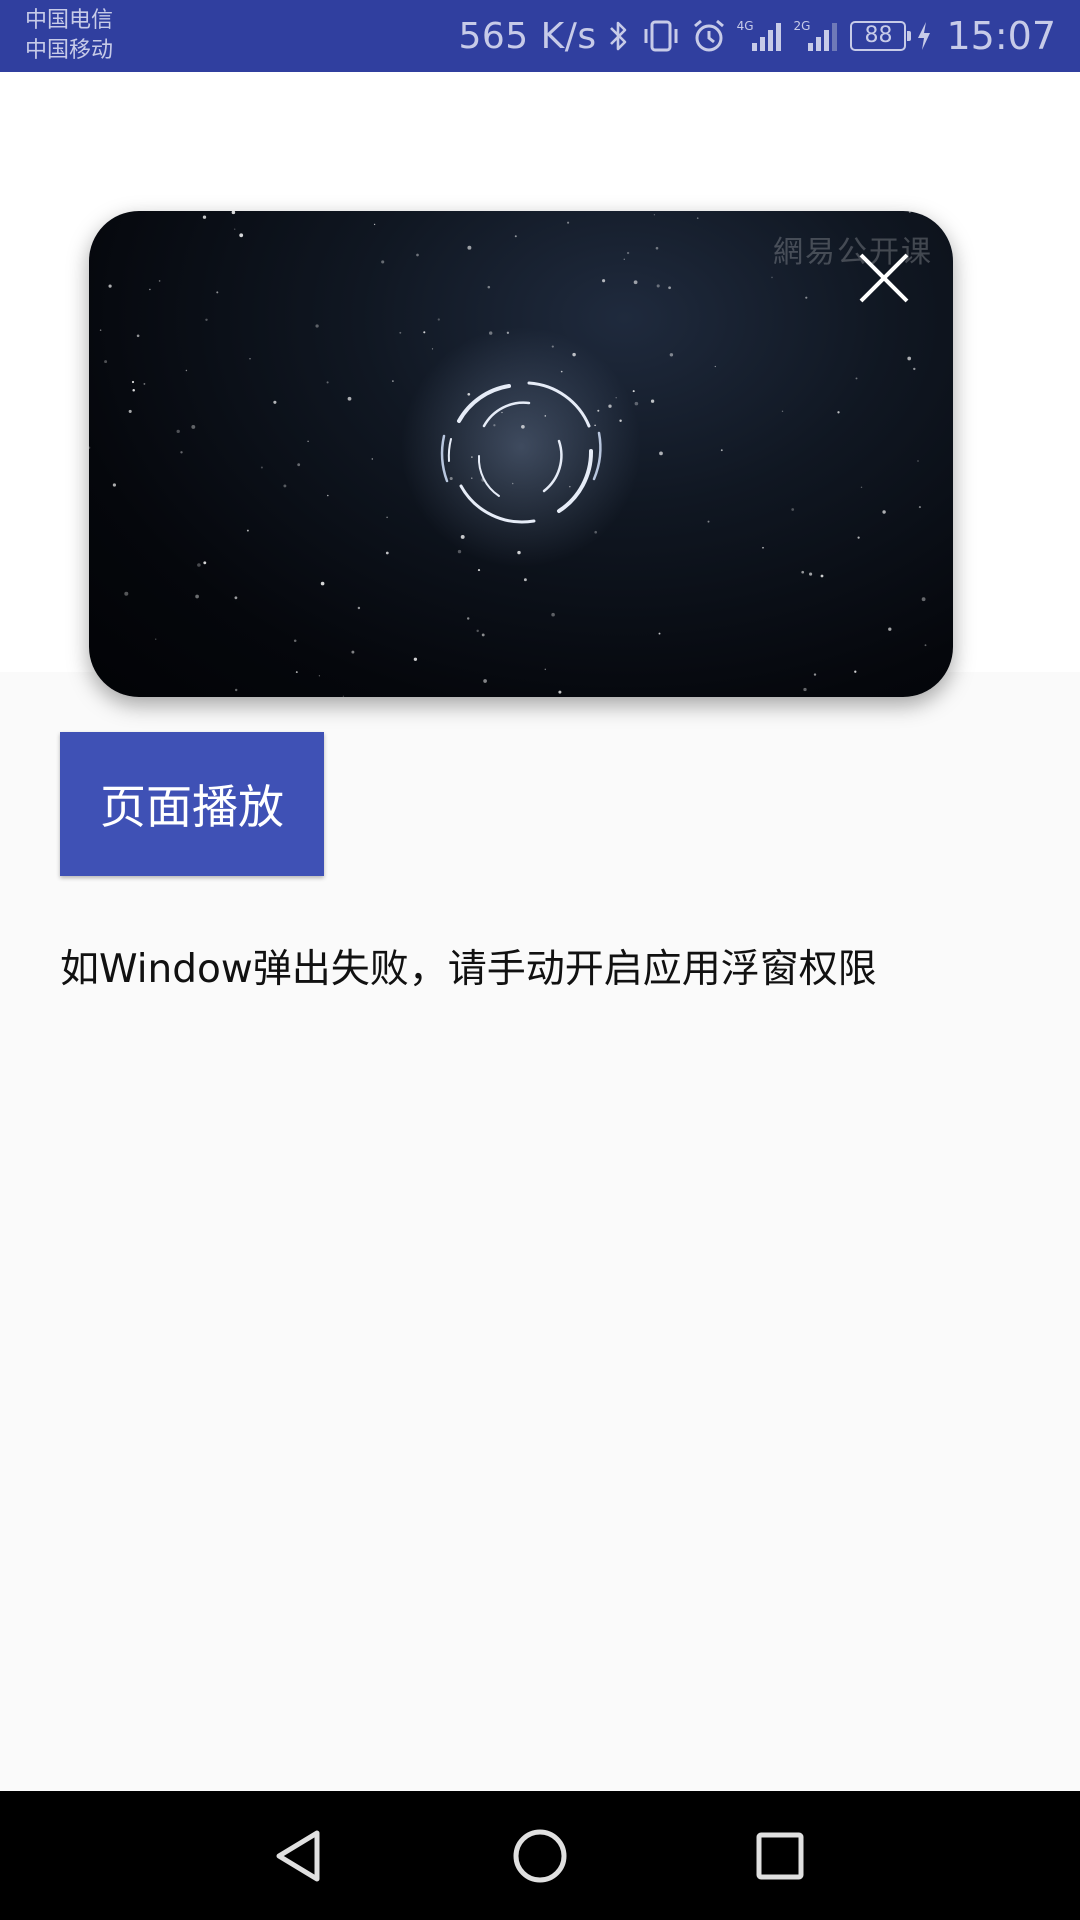 This screenshot has width=1080, height=1920. I want to click on nav-home-button, so click(540, 1856).